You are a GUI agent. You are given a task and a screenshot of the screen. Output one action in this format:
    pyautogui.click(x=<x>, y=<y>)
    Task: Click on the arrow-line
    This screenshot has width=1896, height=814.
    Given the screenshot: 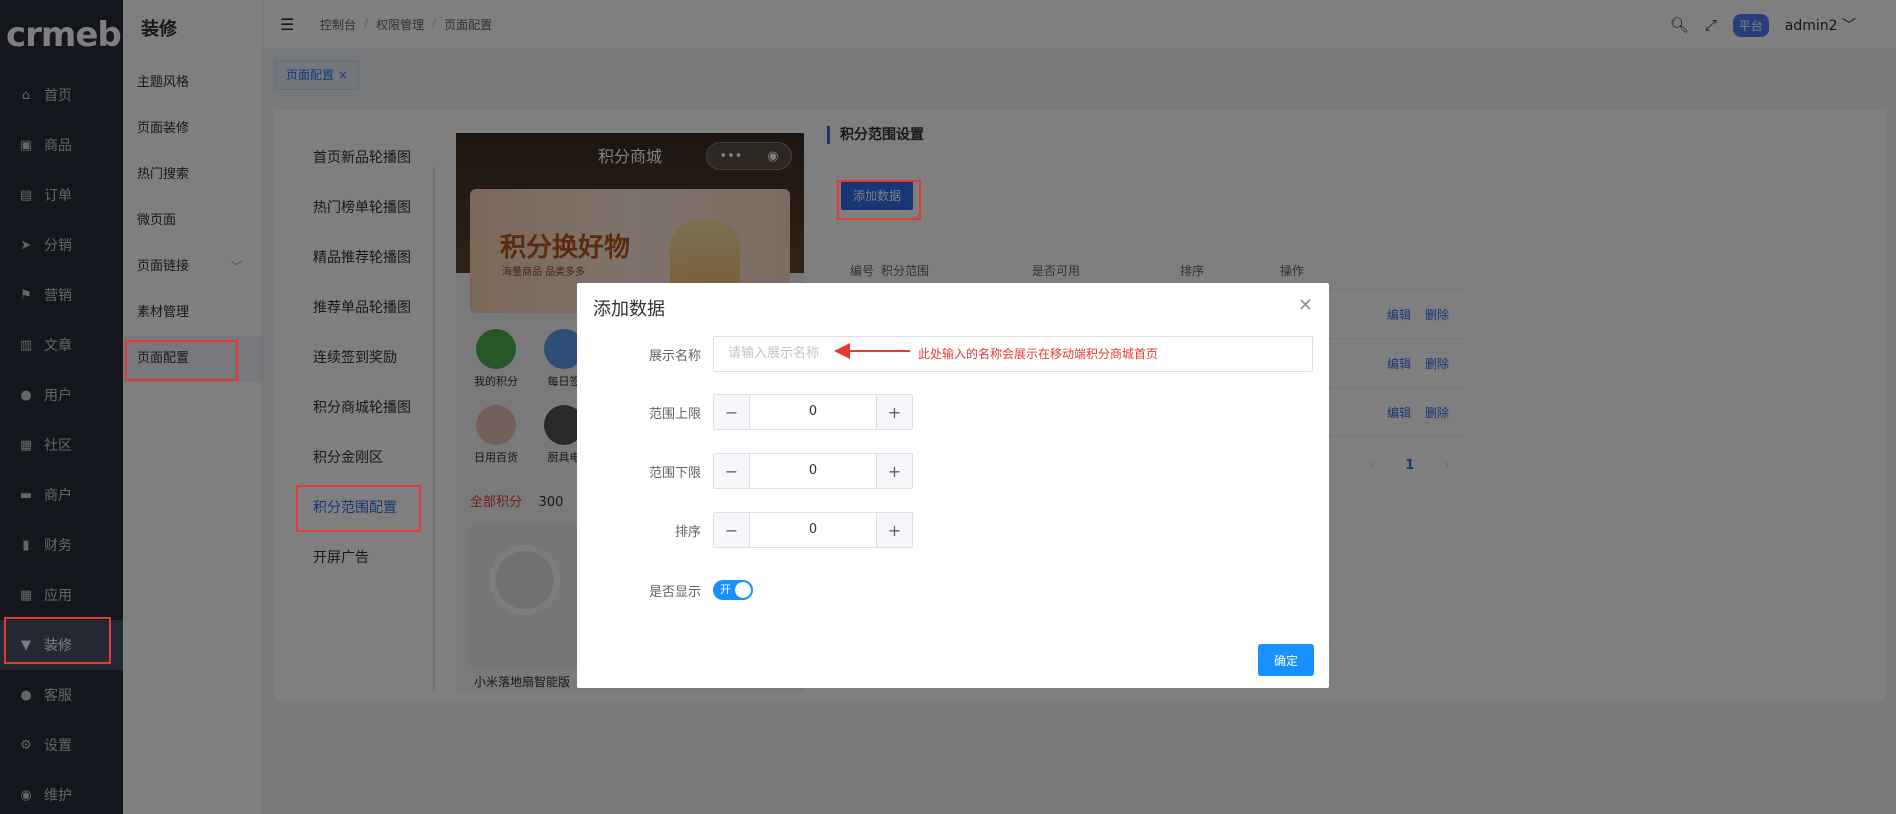 What is the action you would take?
    pyautogui.click(x=875, y=351)
    